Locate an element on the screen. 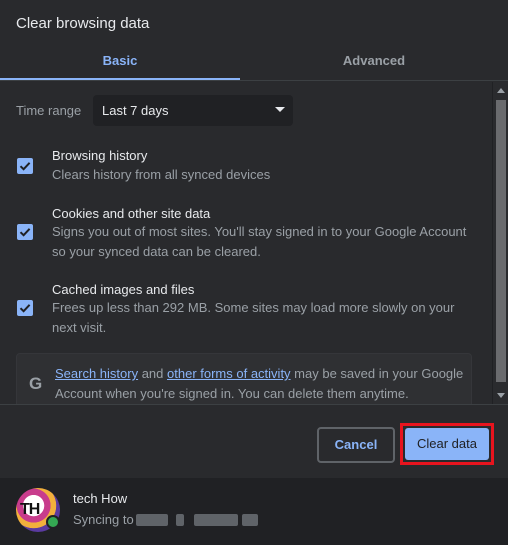 This screenshot has width=508, height=545. browsing-history-description: Clears history from all synced devices is located at coordinates (161, 174).